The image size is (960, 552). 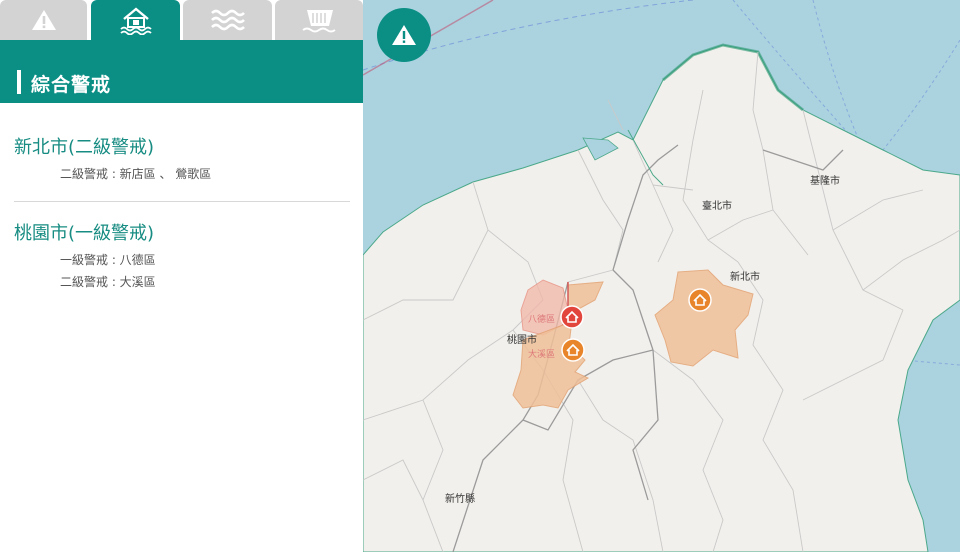 What do you see at coordinates (572, 317) in the screenshot?
I see `marker-bade` at bounding box center [572, 317].